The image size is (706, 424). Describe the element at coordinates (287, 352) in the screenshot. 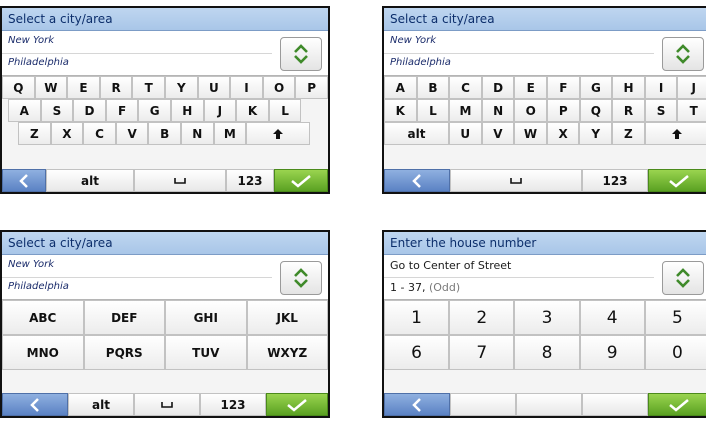

I see `key-wxyz: WXYZ` at that location.